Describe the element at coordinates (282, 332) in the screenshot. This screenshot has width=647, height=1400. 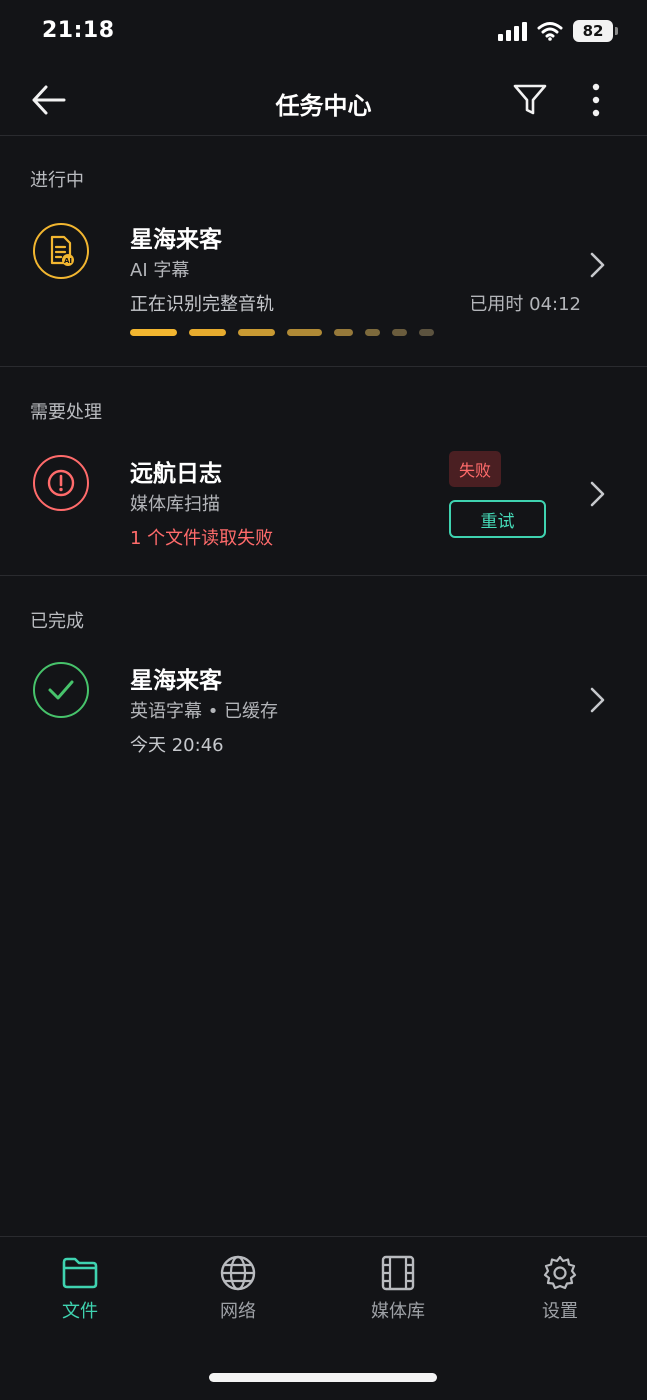
I see `progress-indicator` at that location.